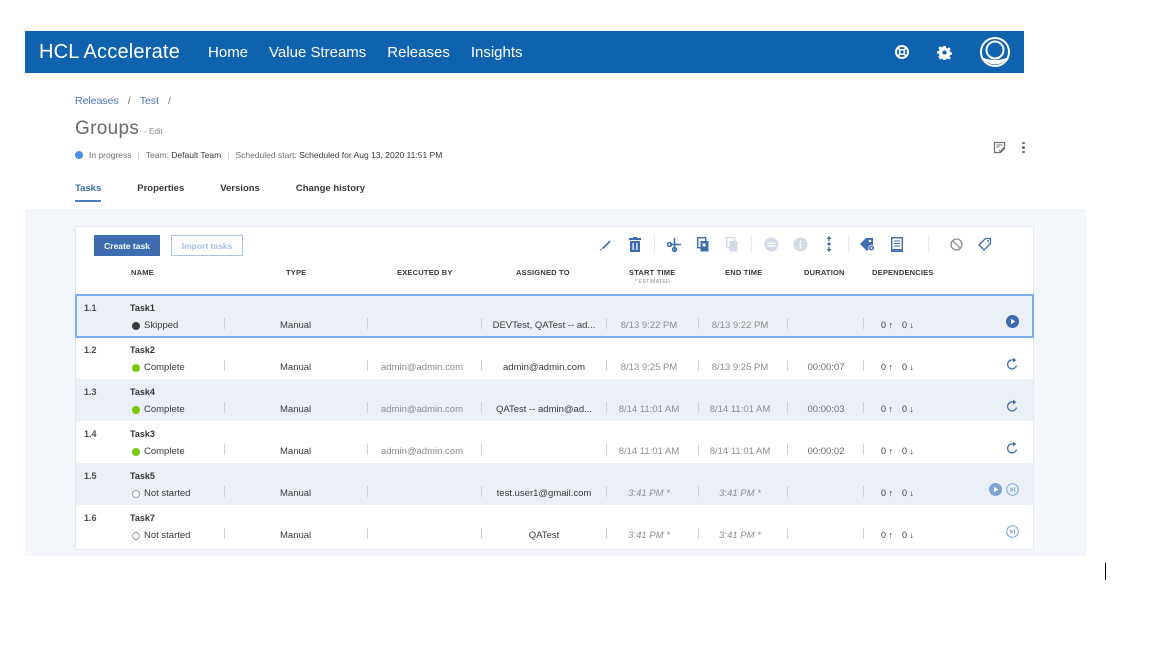 This screenshot has height=668, width=1167. I want to click on more-icon, so click(800, 244).